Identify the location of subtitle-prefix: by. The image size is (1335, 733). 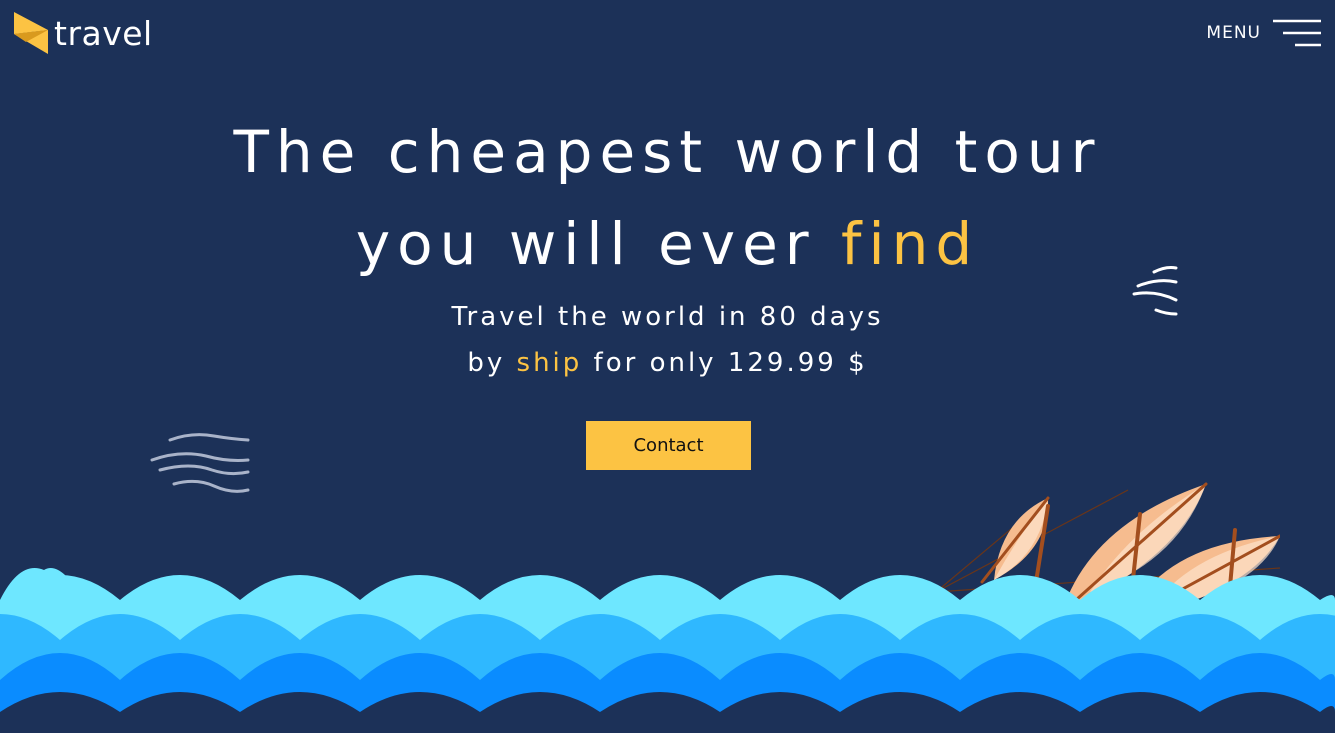
(492, 363).